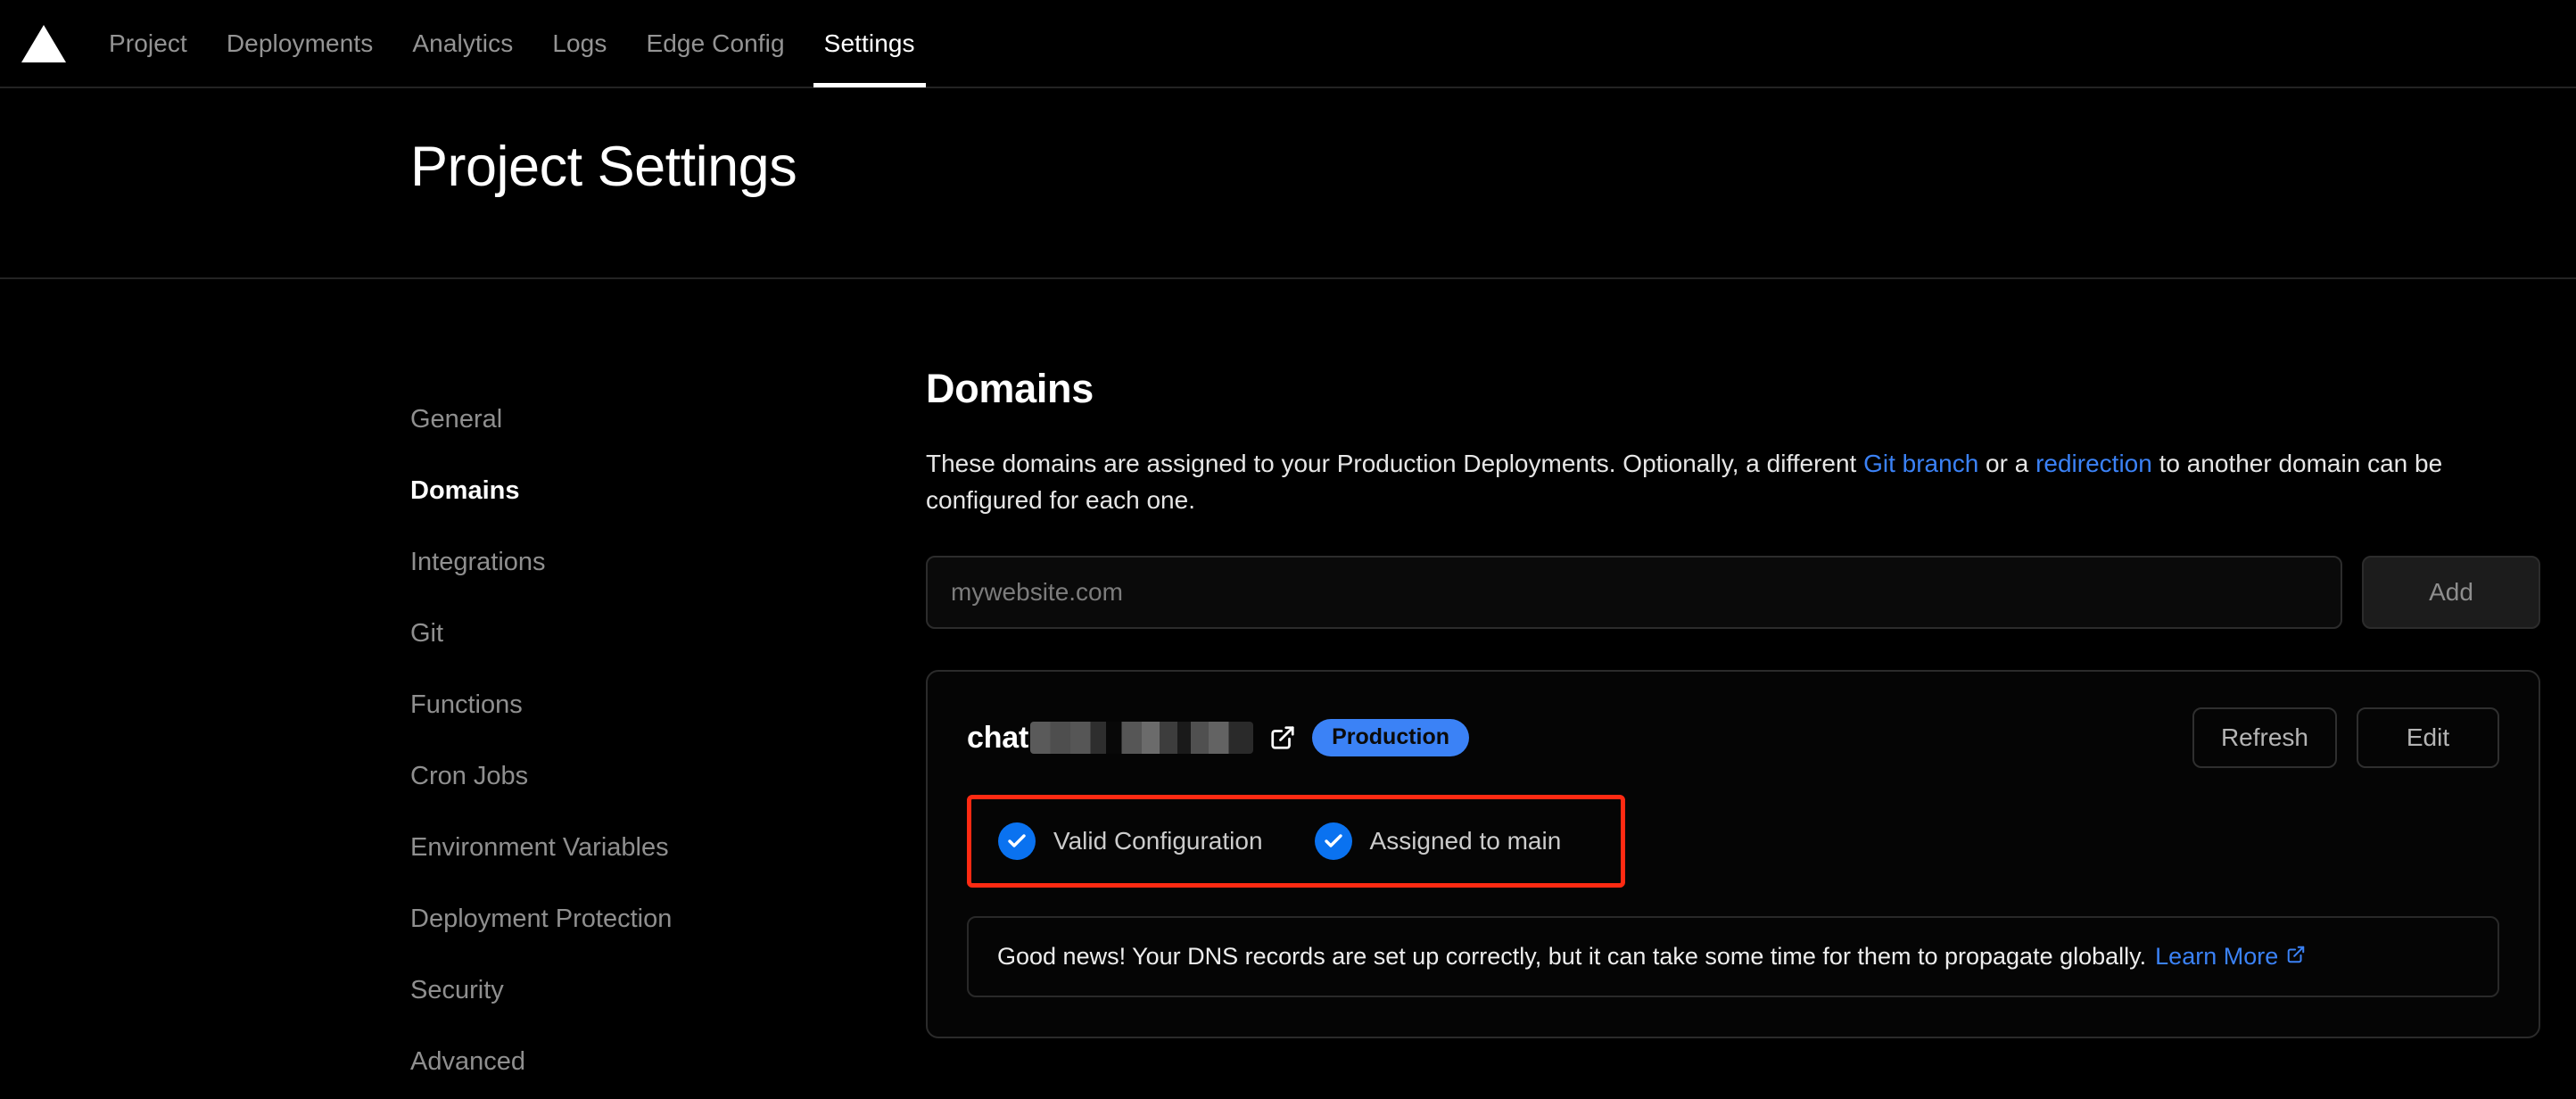  I want to click on nav-item-analytics: Analytics, so click(463, 43).